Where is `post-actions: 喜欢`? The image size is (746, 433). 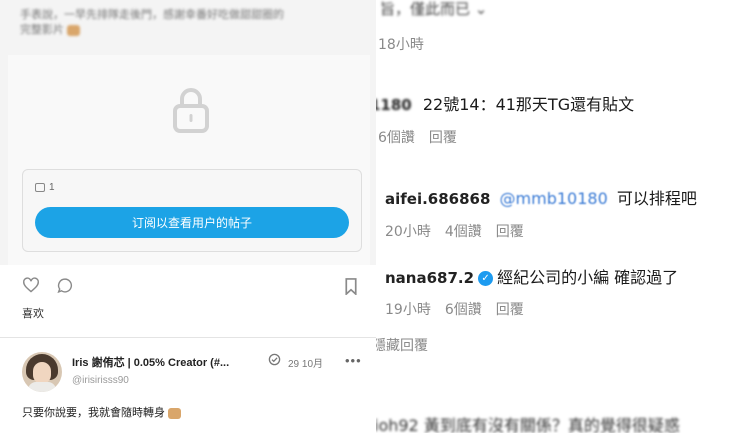
post-actions: 喜欢 is located at coordinates (188, 301).